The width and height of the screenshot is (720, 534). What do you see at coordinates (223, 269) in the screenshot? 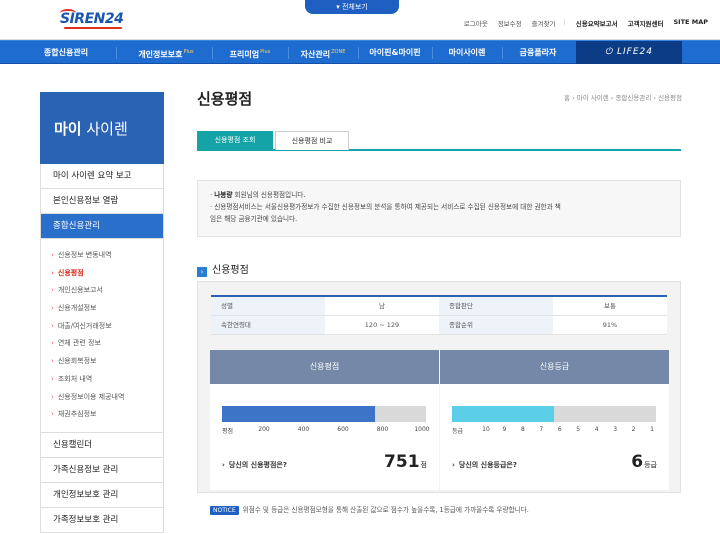
I see `section-title: › 신용평점` at bounding box center [223, 269].